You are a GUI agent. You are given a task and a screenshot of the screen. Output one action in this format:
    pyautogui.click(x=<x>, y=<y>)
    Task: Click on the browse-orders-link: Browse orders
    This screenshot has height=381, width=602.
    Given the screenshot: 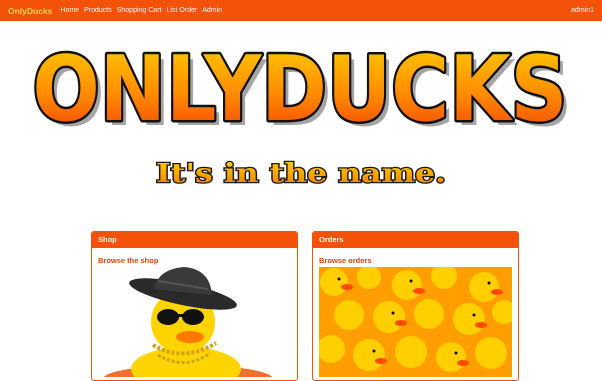 What is the action you would take?
    pyautogui.click(x=345, y=260)
    